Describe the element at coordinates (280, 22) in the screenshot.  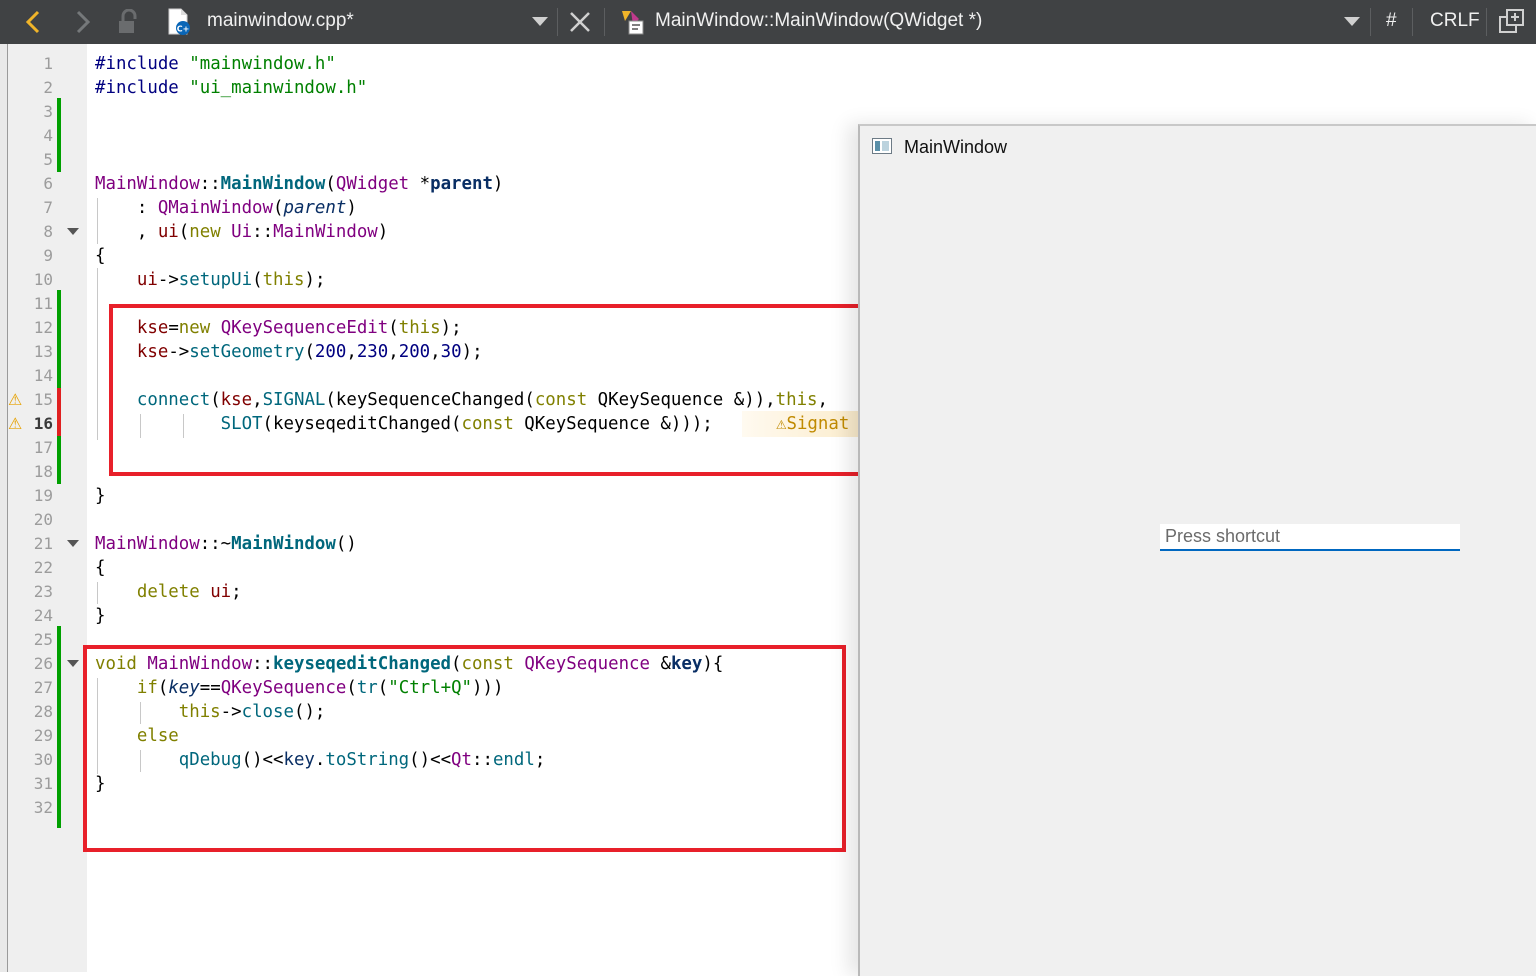
I see `open-file-name: mainwindow.cpp*` at that location.